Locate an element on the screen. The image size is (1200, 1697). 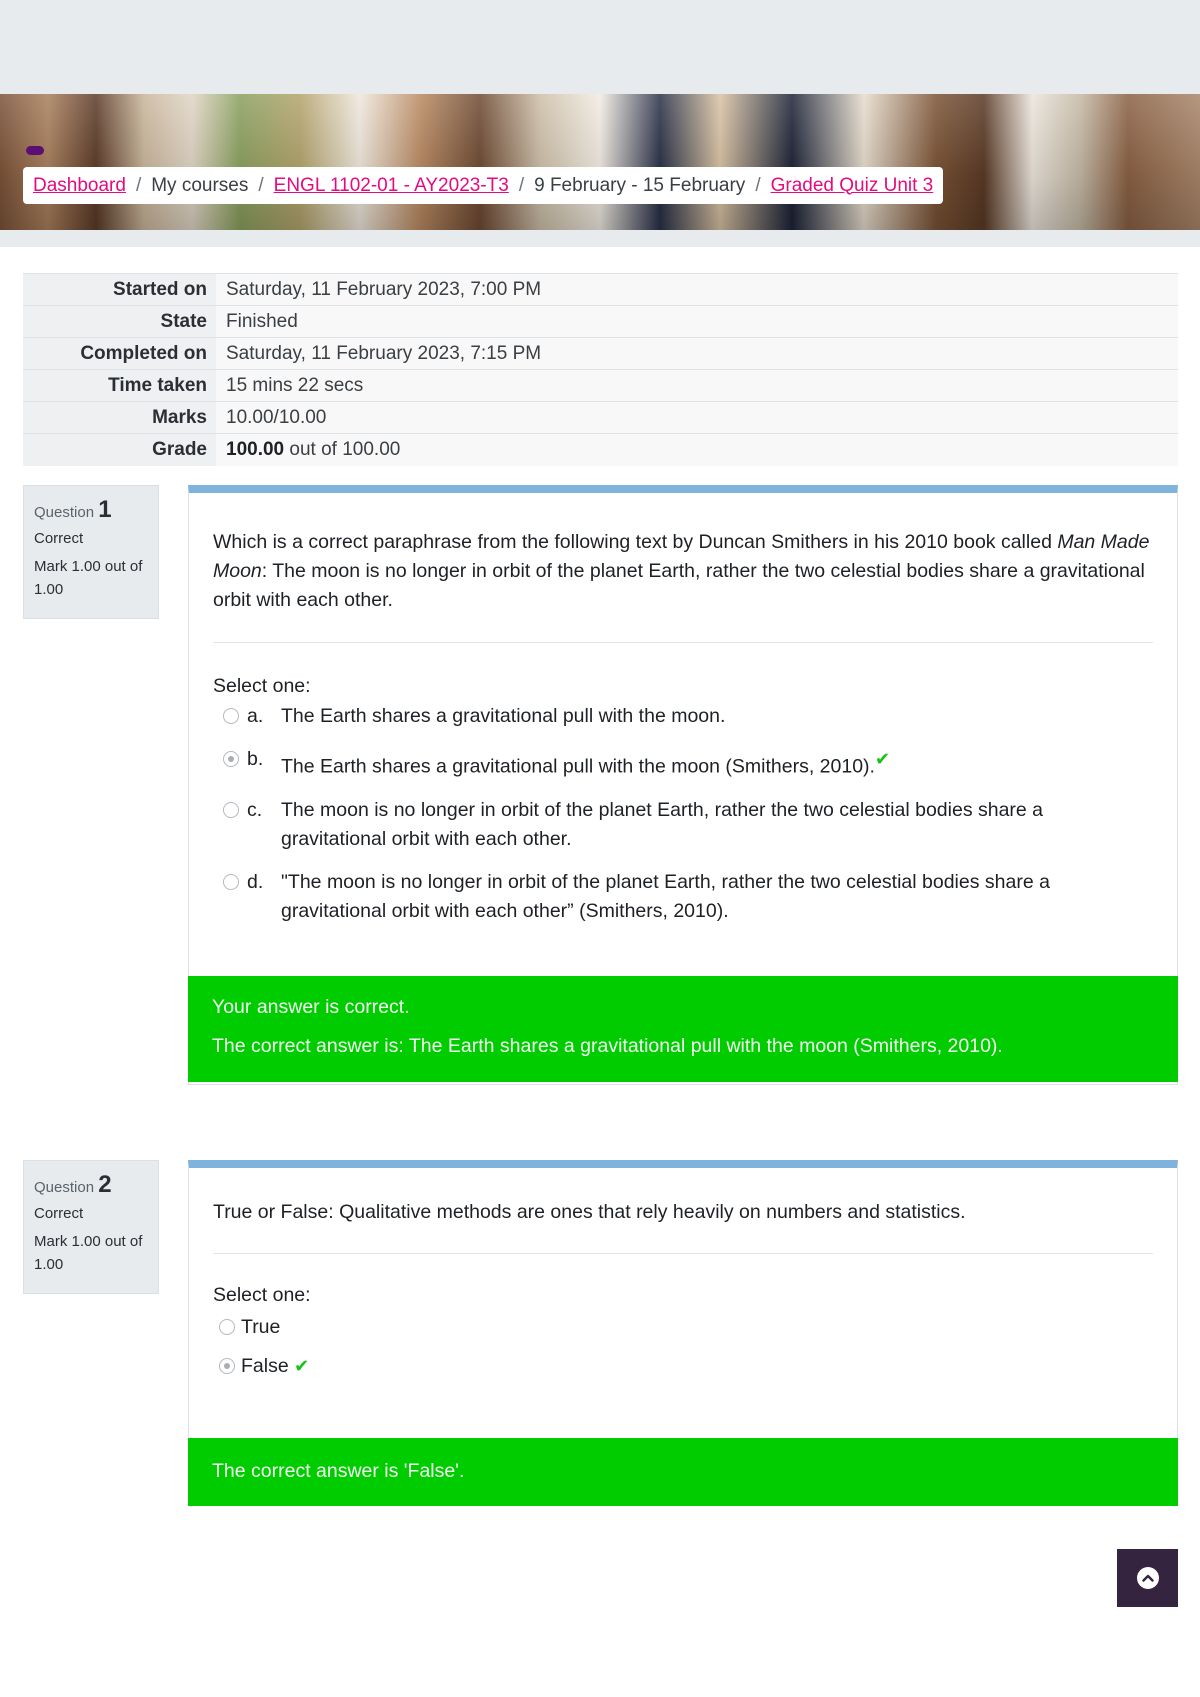
summary-row-marks: Marks 10.00/10.00 is located at coordinates (600, 417).